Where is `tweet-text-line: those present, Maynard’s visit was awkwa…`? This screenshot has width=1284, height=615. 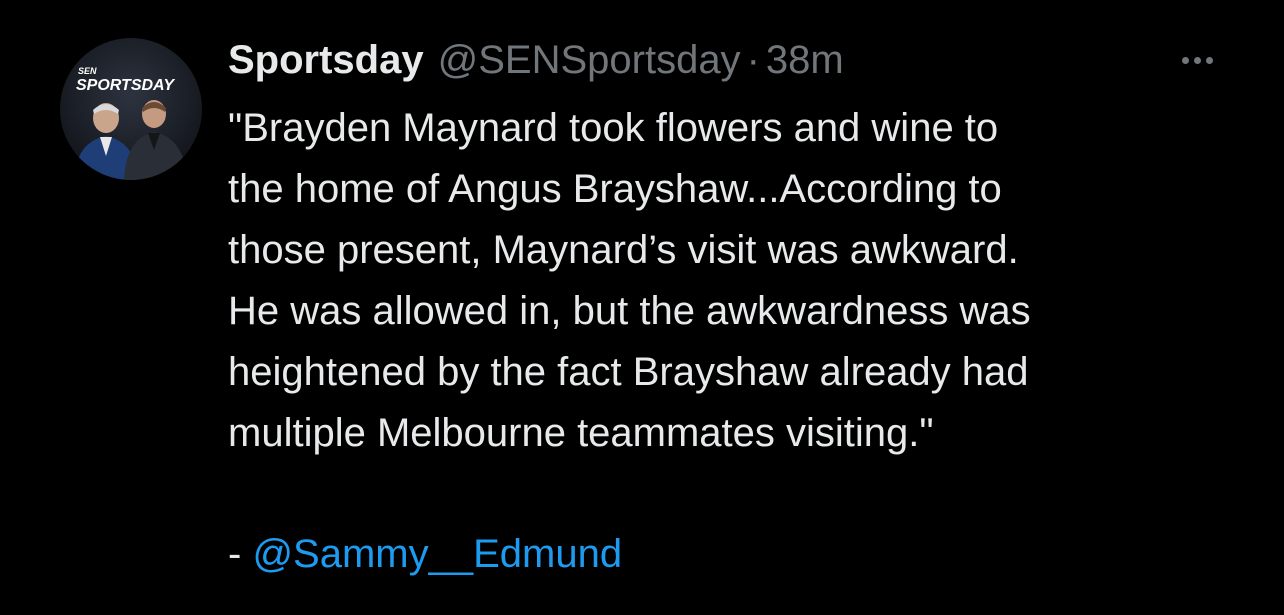 tweet-text-line: those present, Maynard’s visit was awkwa… is located at coordinates (623, 250).